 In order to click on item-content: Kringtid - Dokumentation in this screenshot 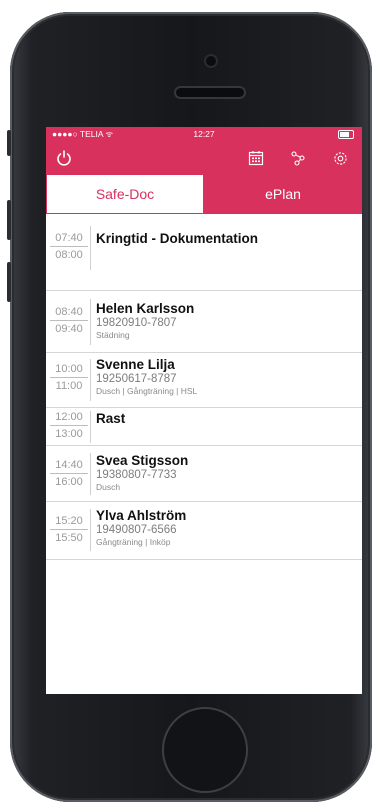, I will do `click(226, 238)`.